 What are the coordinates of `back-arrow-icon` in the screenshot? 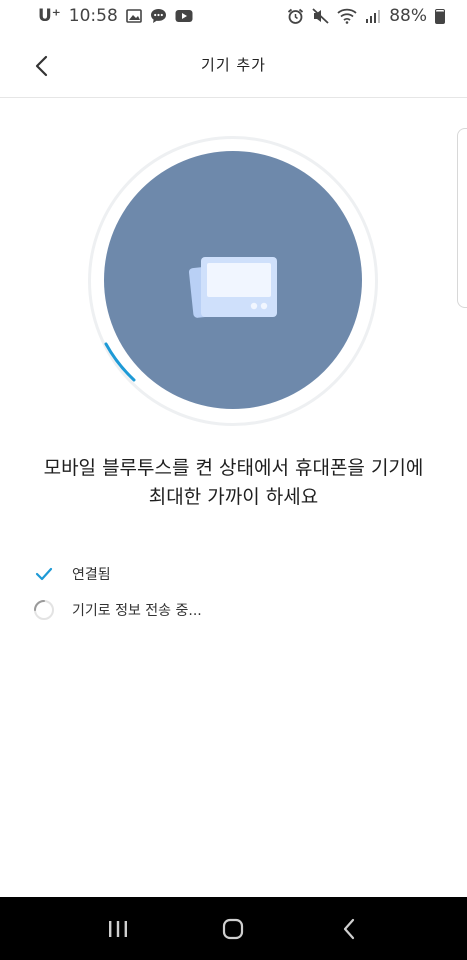 It's located at (349, 928).